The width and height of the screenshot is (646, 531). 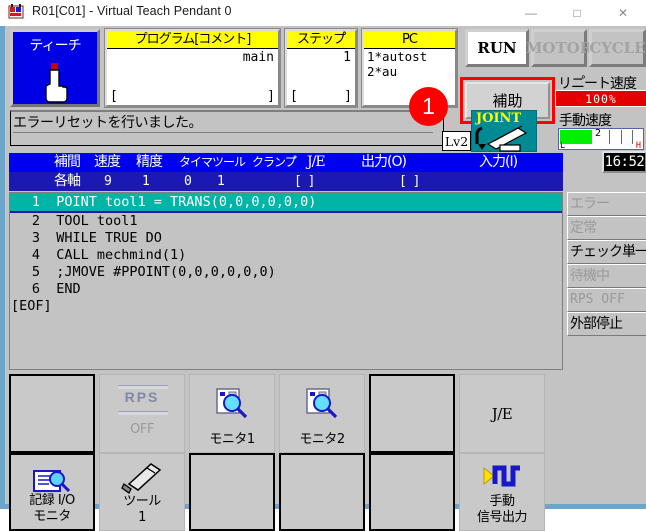 What do you see at coordinates (142, 492) in the screenshot?
I see `function-button-tool-1: ツール 1` at bounding box center [142, 492].